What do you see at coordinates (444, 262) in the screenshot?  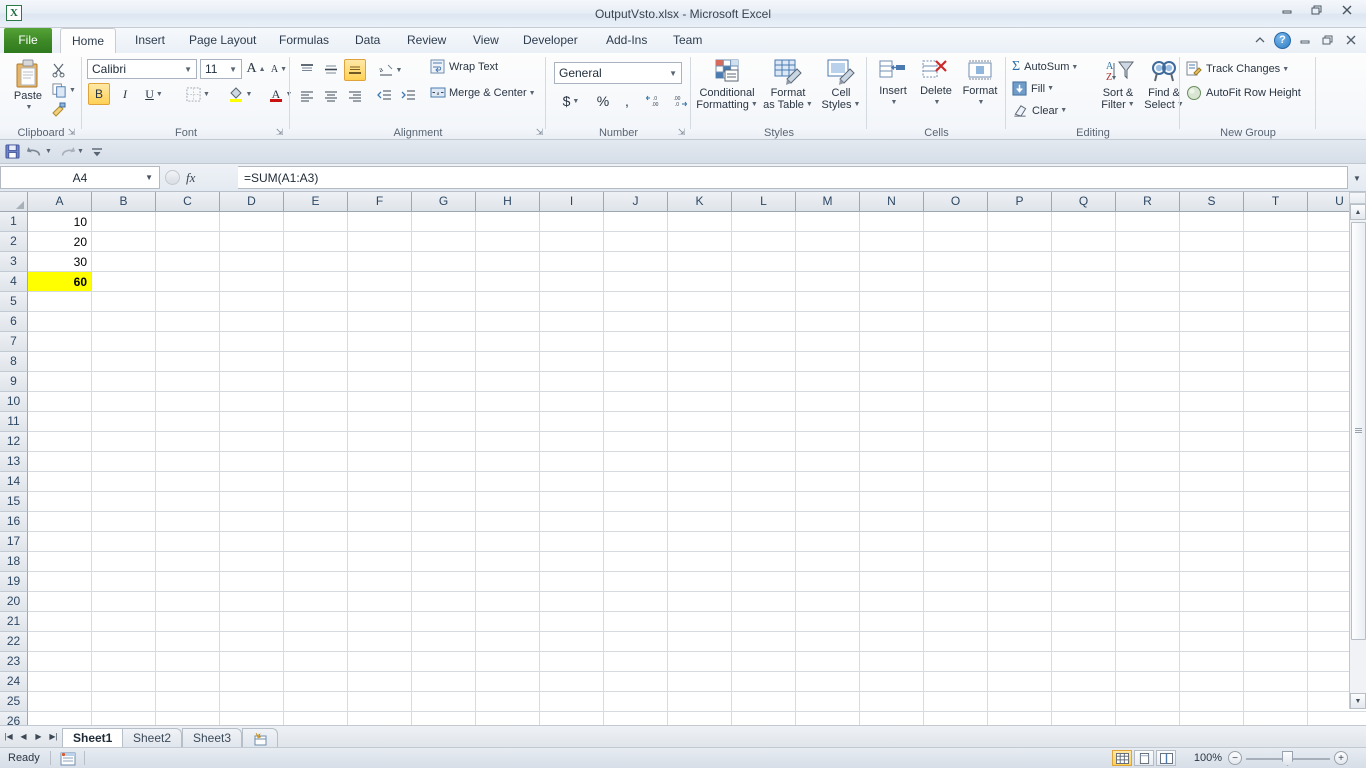 I see `cell-G3` at bounding box center [444, 262].